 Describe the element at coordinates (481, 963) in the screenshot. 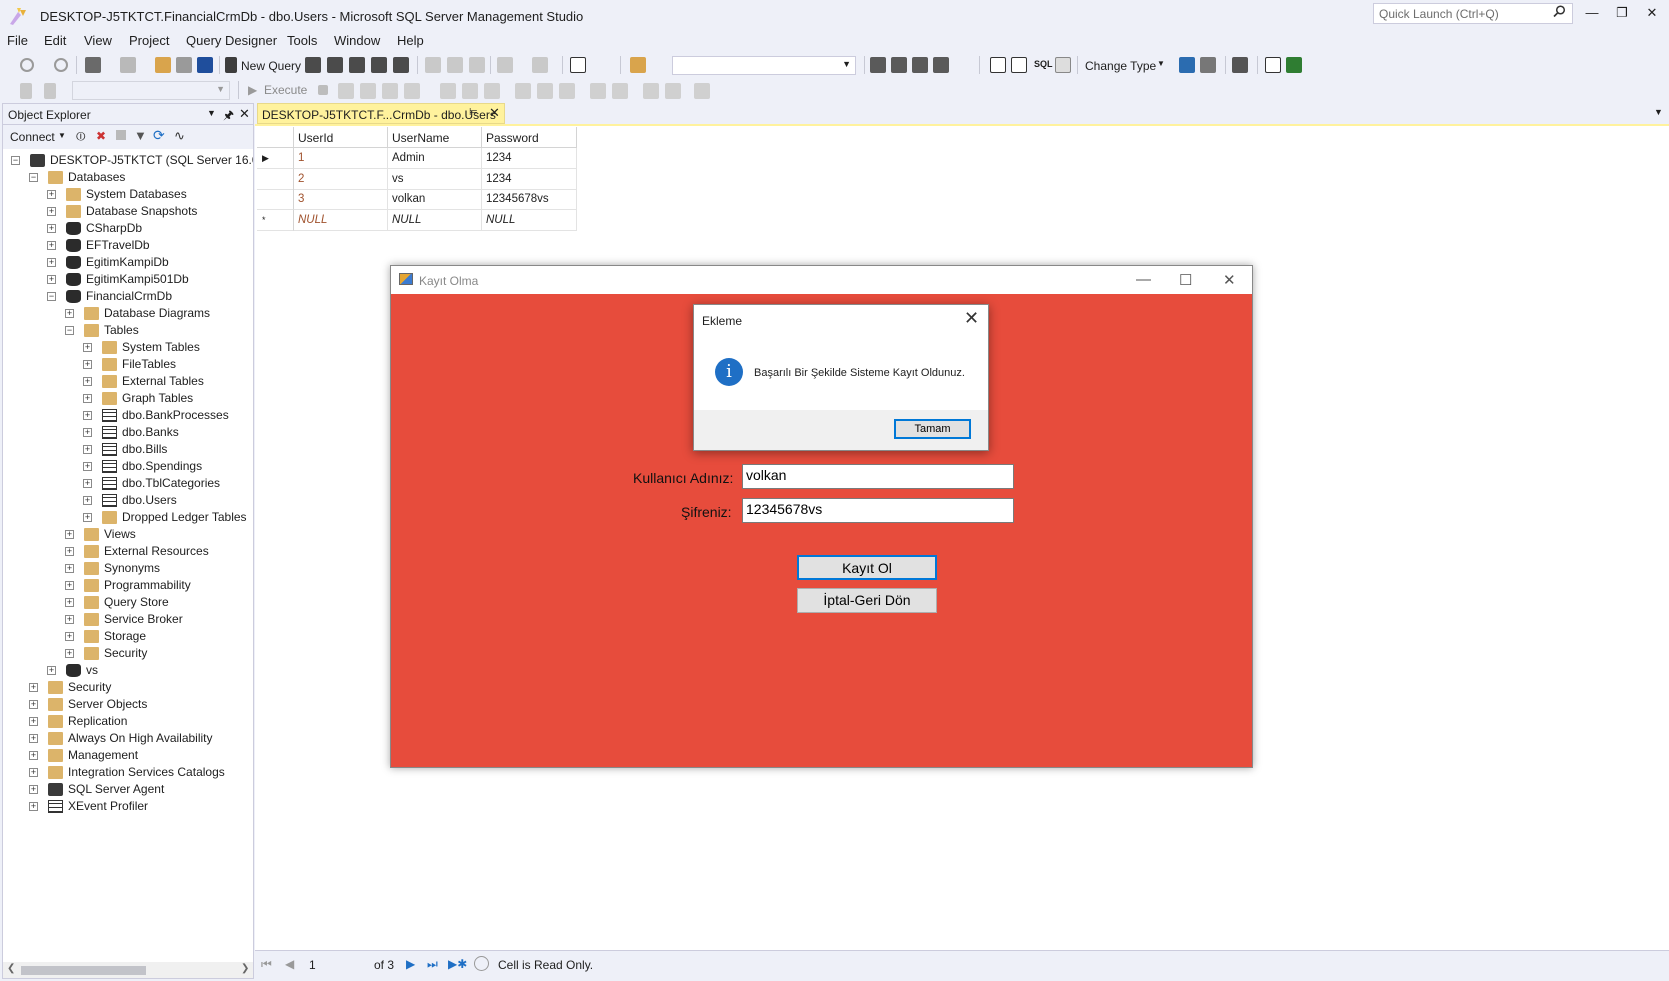

I see `cancel-query-icon` at that location.